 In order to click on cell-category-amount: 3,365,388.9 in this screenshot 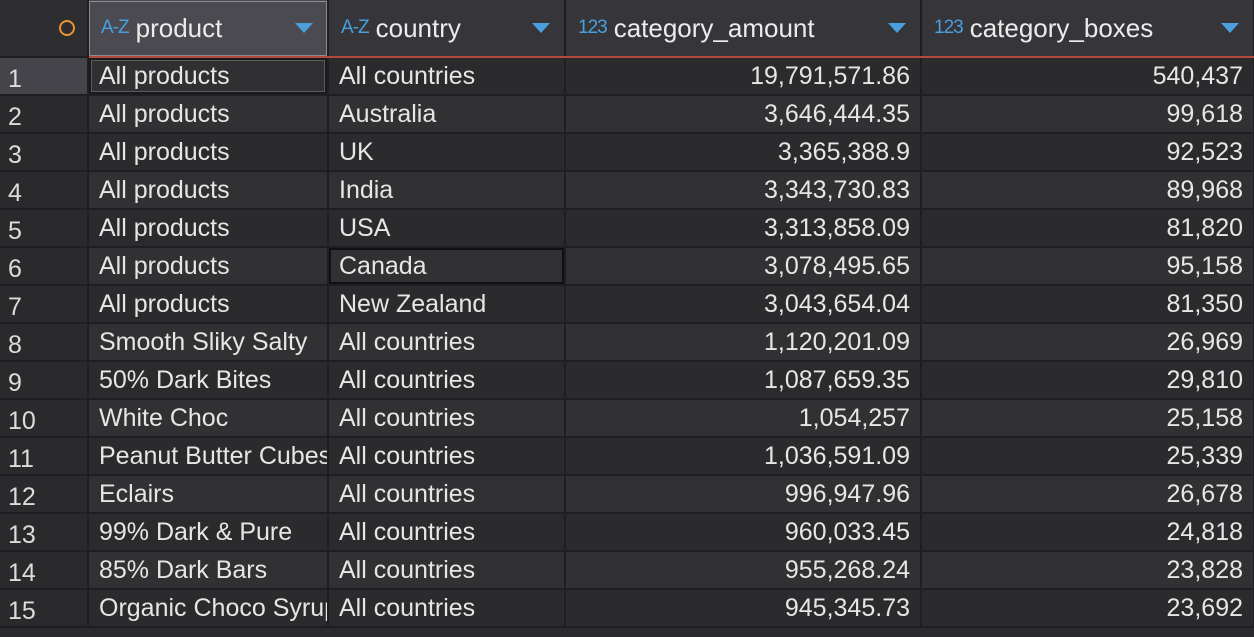, I will do `click(743, 152)`.